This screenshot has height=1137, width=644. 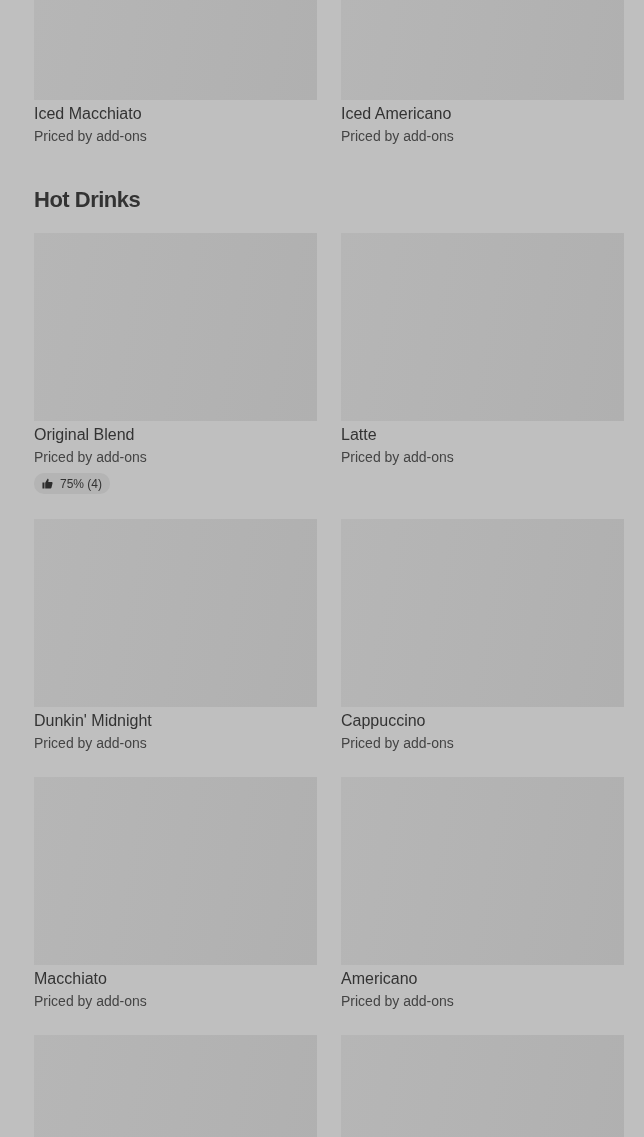 What do you see at coordinates (81, 483) in the screenshot?
I see `rating-text: 75% (4)` at bounding box center [81, 483].